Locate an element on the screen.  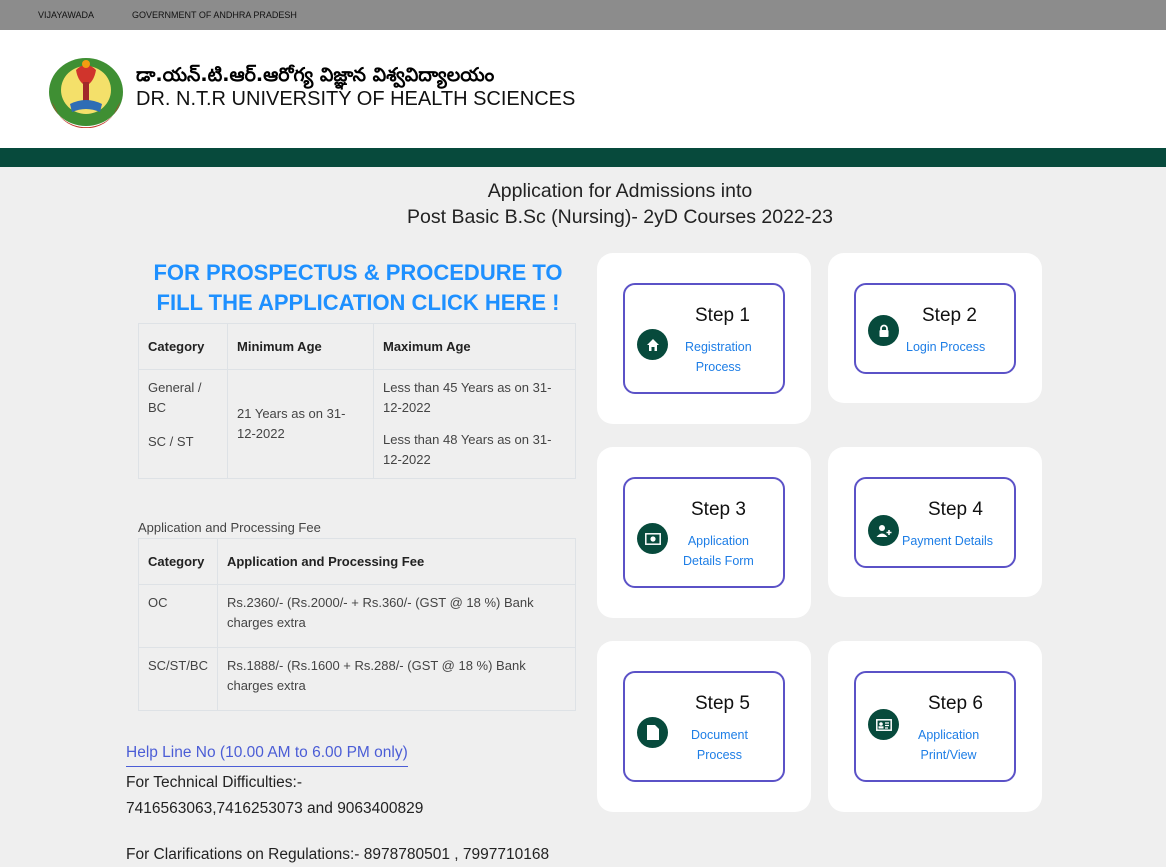
step-2-title: Step 2 is located at coordinates (949, 315).